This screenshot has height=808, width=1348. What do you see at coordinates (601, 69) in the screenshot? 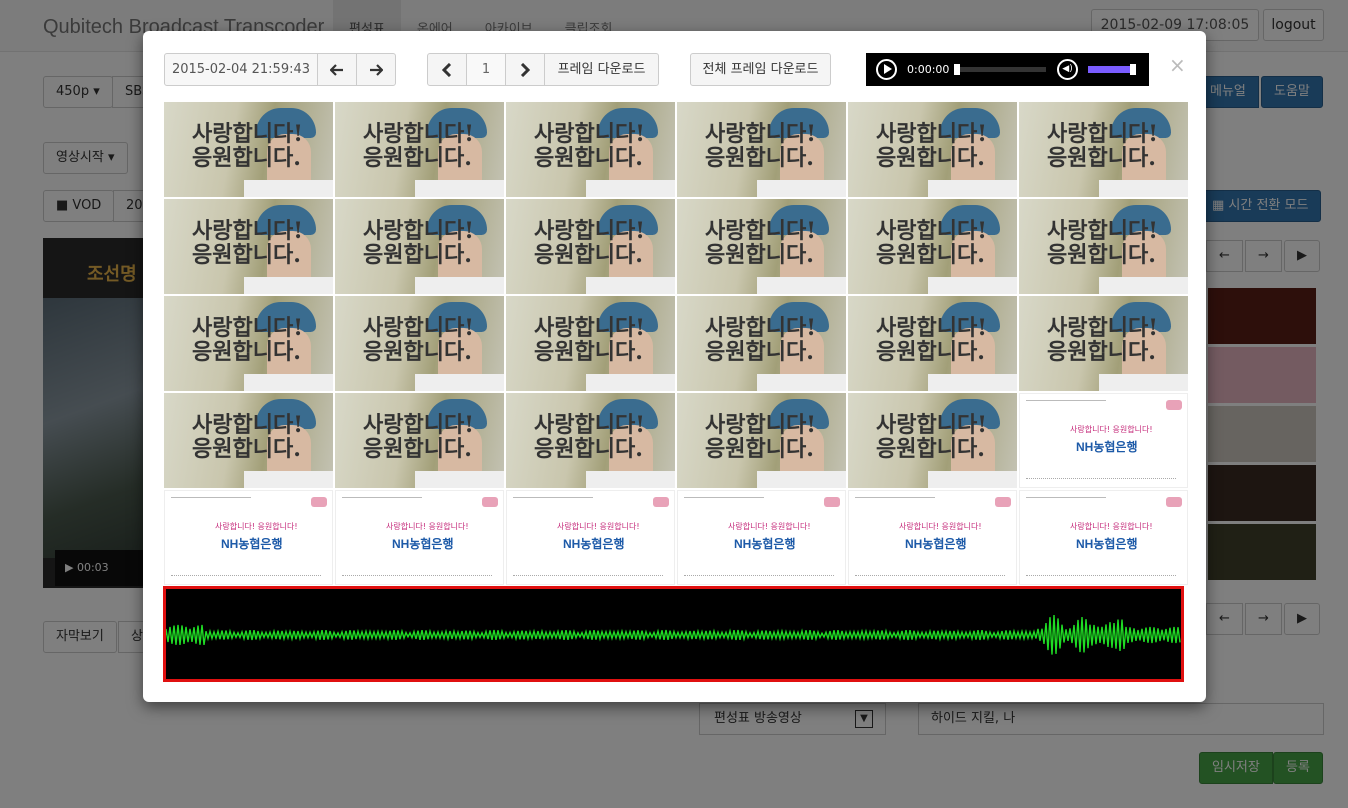
I see `frame-download-button: 프레임 다운로드` at bounding box center [601, 69].